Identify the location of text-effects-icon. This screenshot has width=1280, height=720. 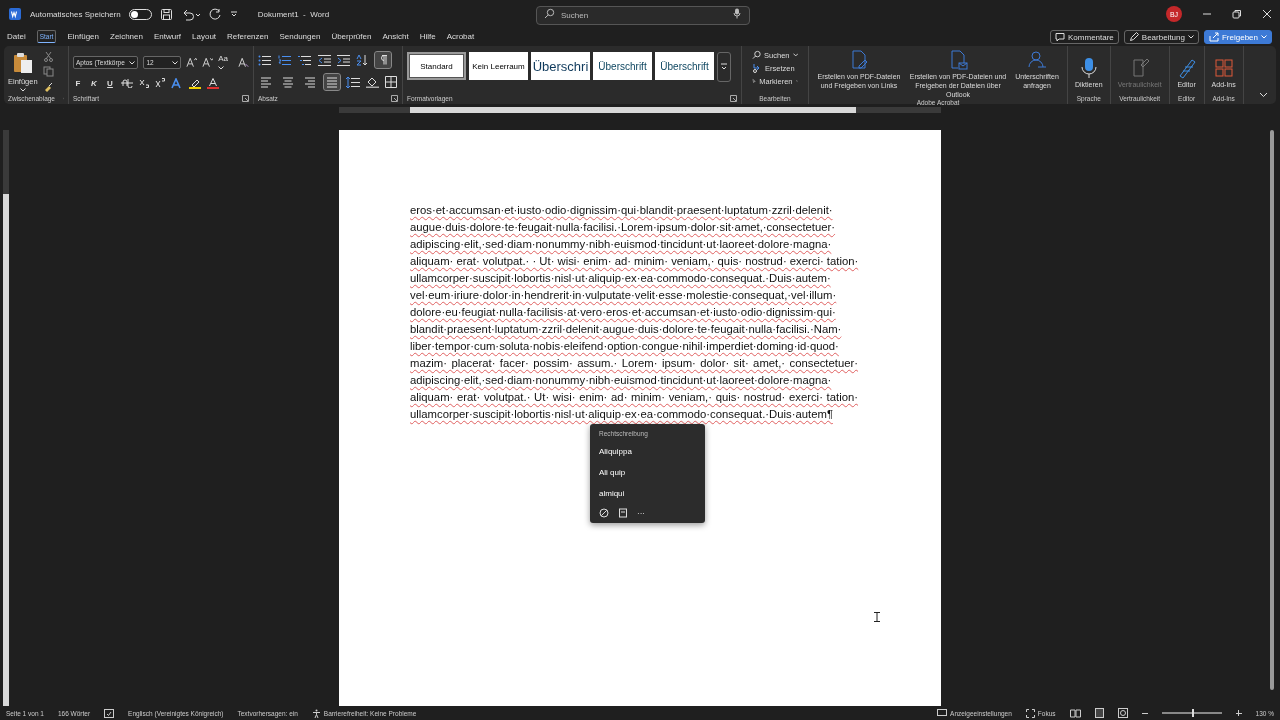
(177, 83).